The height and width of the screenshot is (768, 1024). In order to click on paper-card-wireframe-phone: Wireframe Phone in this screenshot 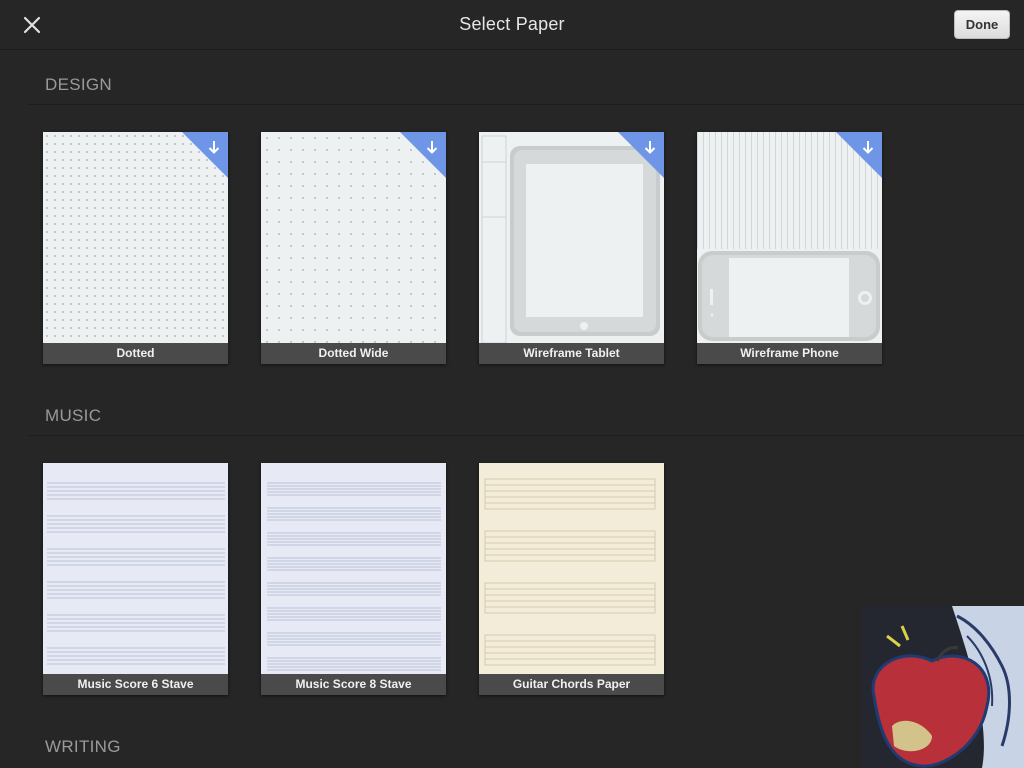, I will do `click(789, 248)`.